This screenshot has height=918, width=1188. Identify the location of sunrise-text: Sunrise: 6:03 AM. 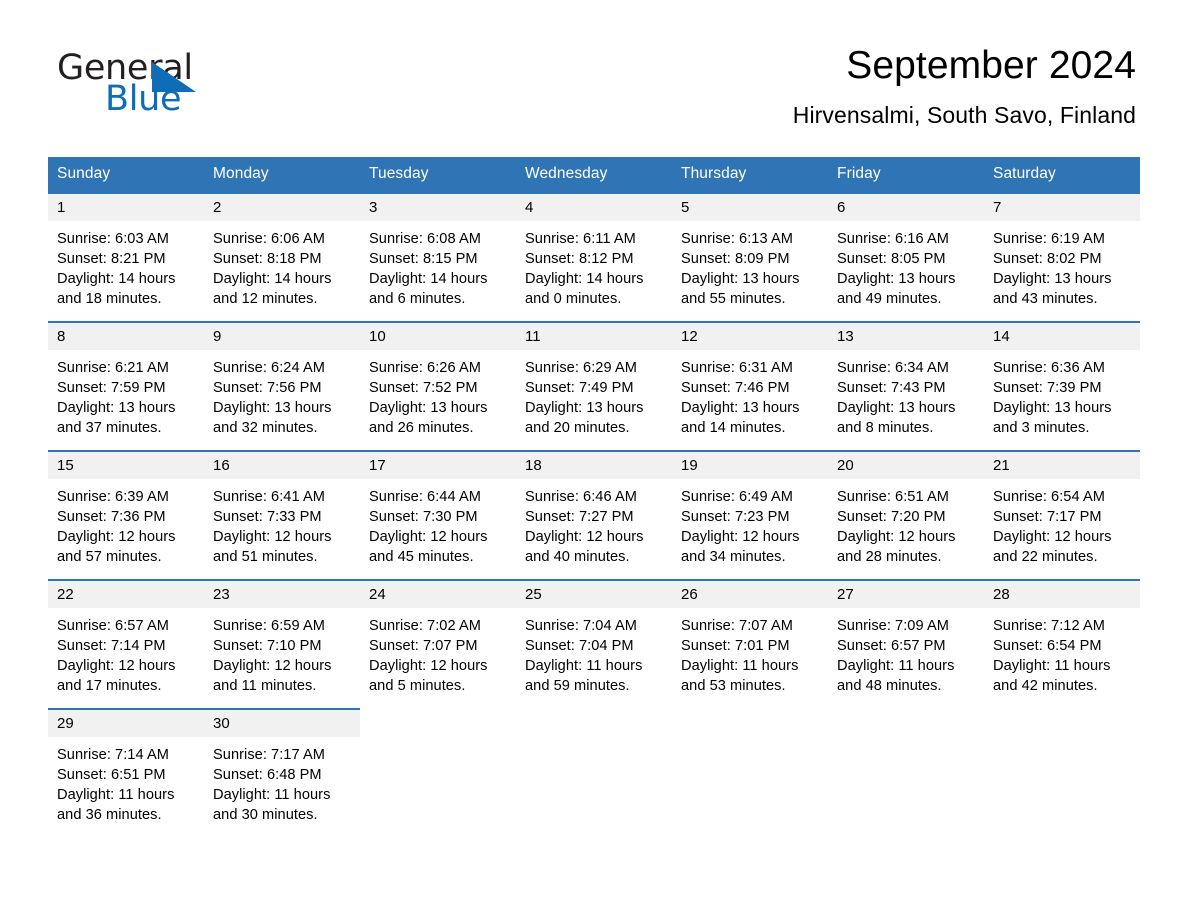
(113, 239).